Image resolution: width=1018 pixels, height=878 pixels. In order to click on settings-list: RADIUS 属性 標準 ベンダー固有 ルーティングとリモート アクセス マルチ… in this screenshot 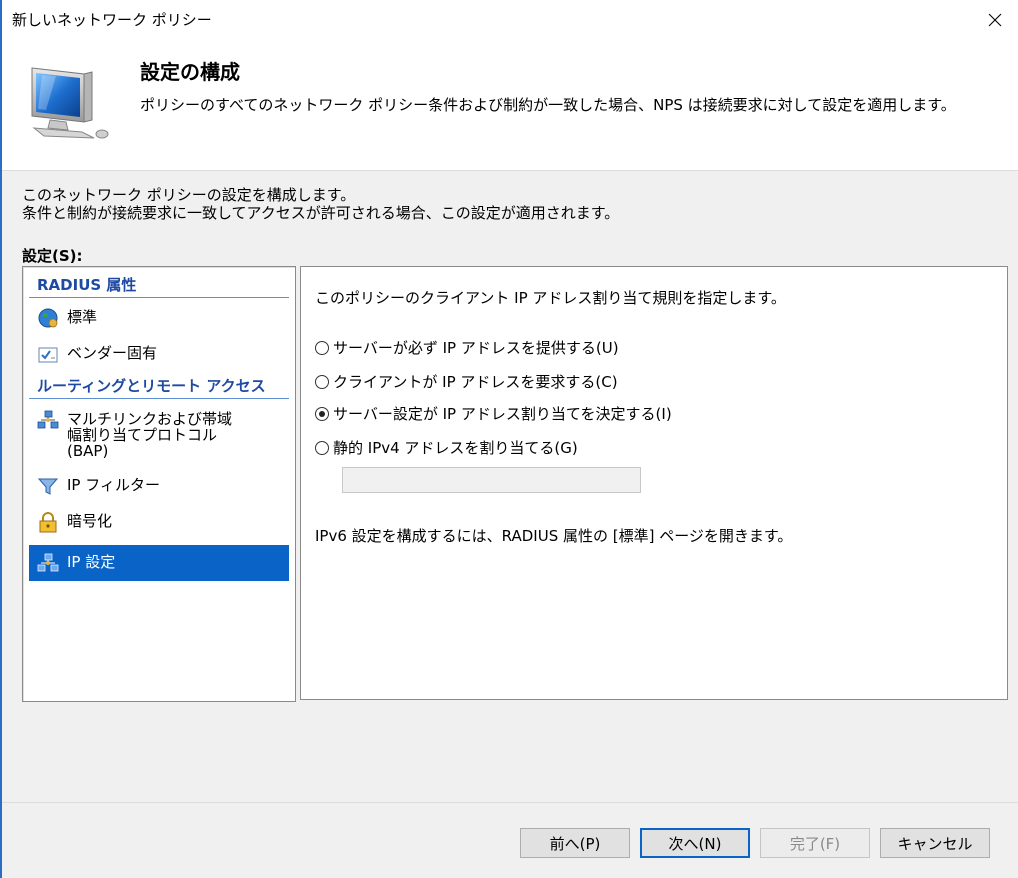, I will do `click(159, 484)`.